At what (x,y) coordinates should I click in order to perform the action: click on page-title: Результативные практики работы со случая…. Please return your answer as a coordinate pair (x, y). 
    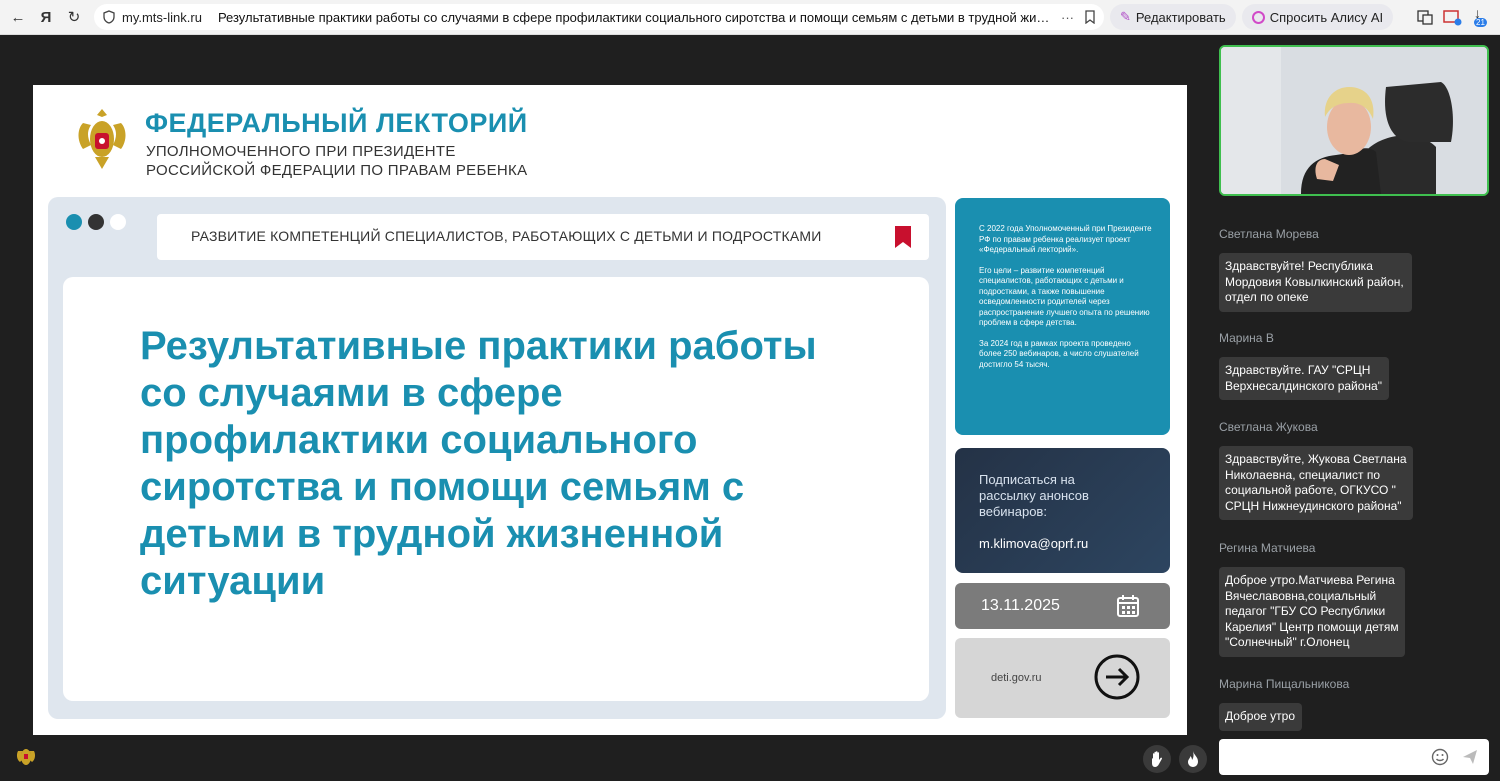
    Looking at the image, I should click on (634, 17).